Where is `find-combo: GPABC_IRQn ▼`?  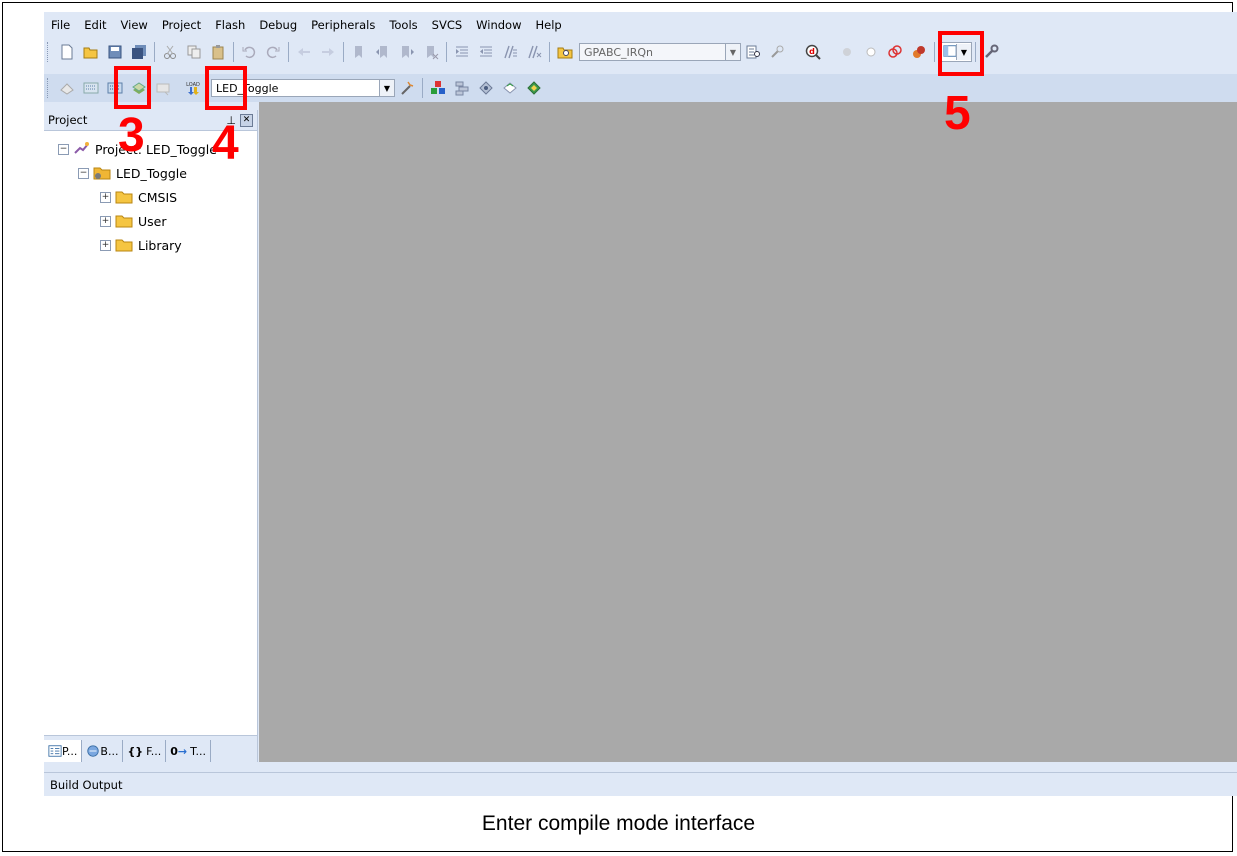
find-combo: GPABC_IRQn ▼ is located at coordinates (660, 52).